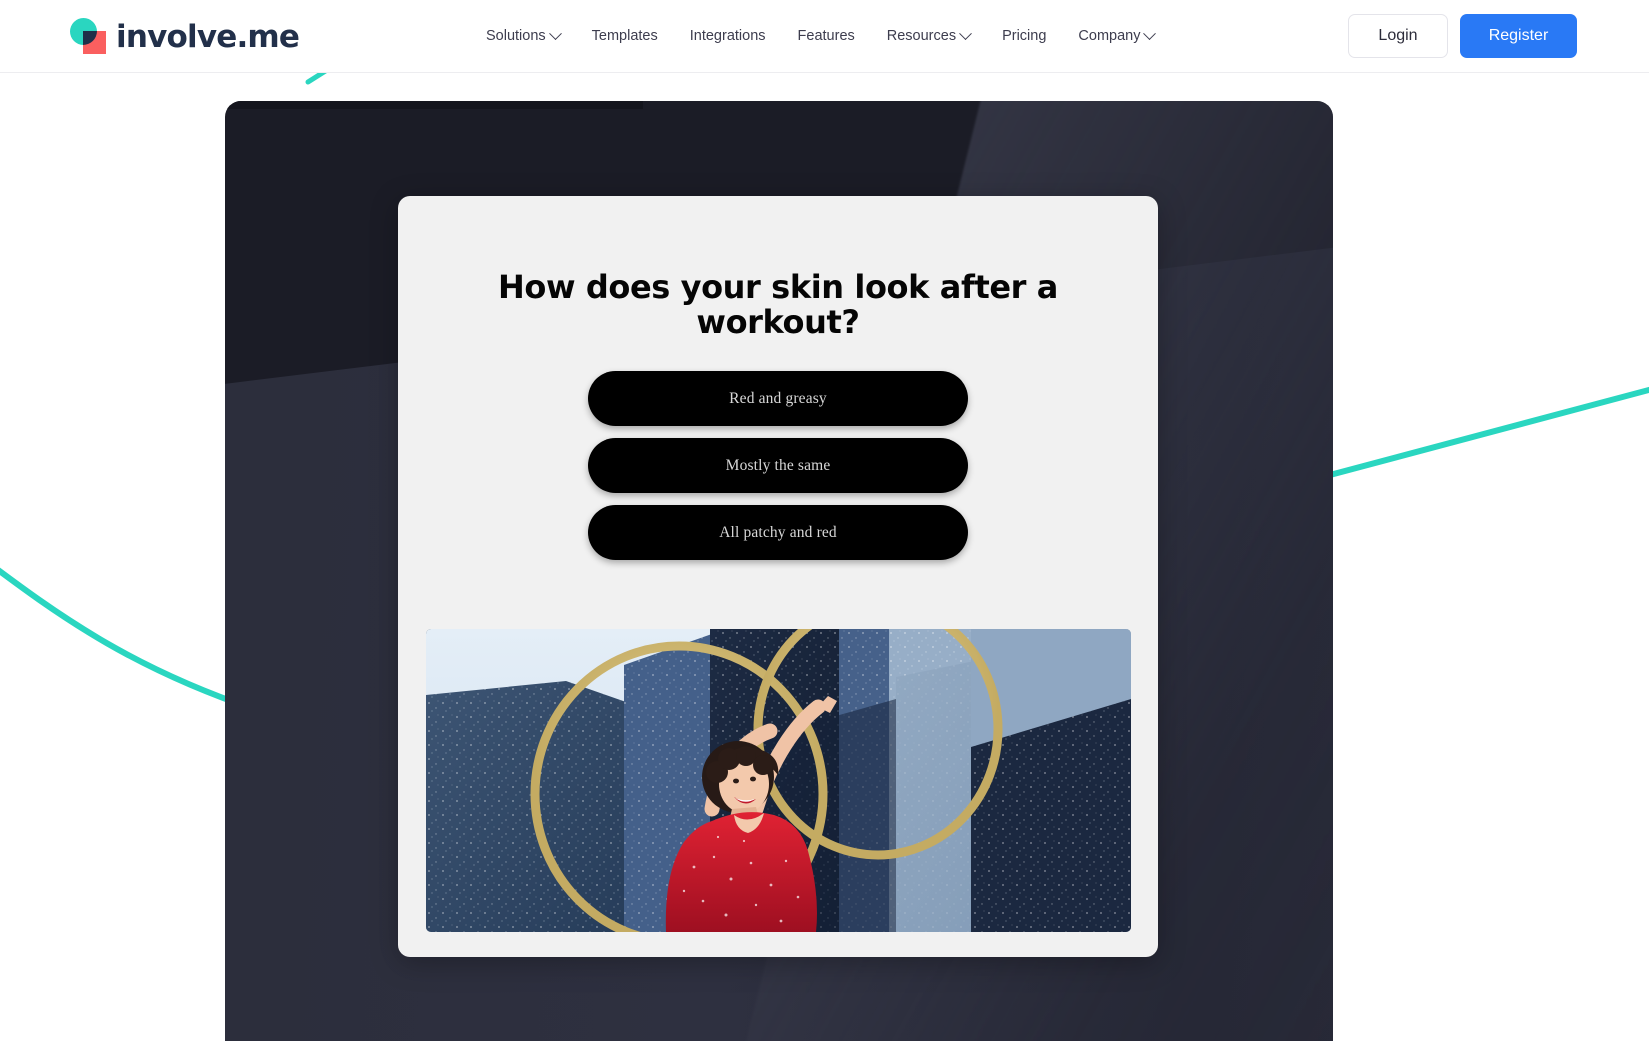 The width and height of the screenshot is (1649, 1041). I want to click on logo: involve.me, so click(185, 36).